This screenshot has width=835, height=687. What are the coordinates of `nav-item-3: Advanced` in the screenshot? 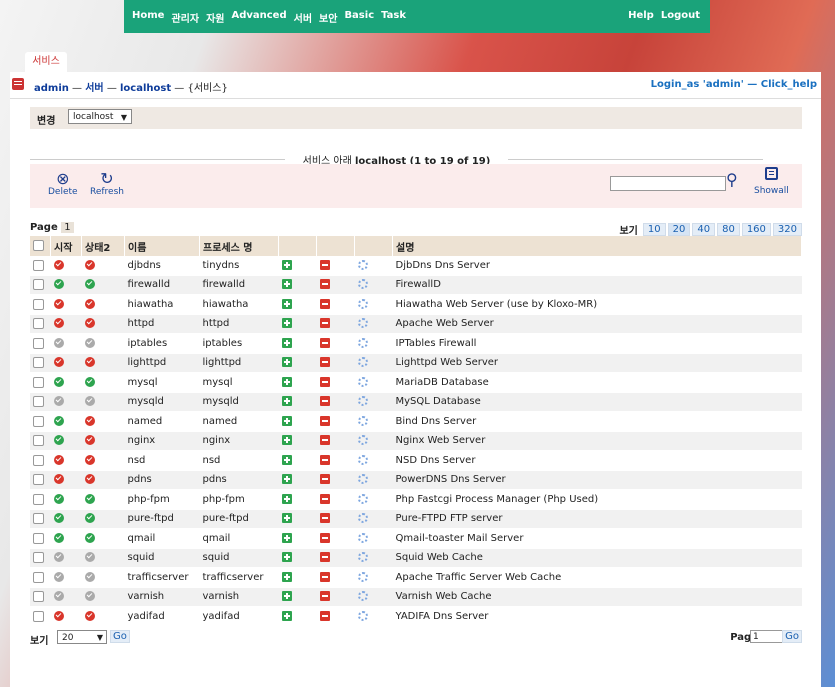 It's located at (258, 17).